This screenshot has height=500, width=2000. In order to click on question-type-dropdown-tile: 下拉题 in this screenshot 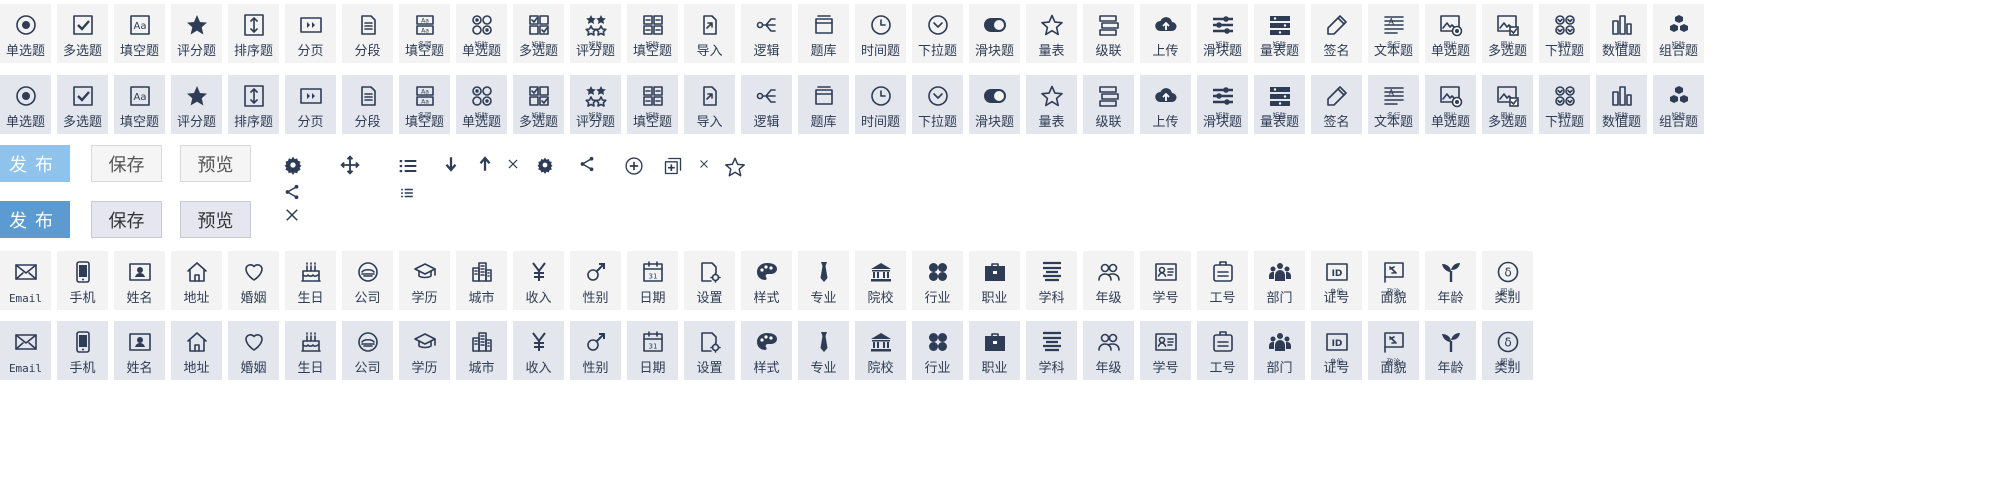, I will do `click(937, 33)`.